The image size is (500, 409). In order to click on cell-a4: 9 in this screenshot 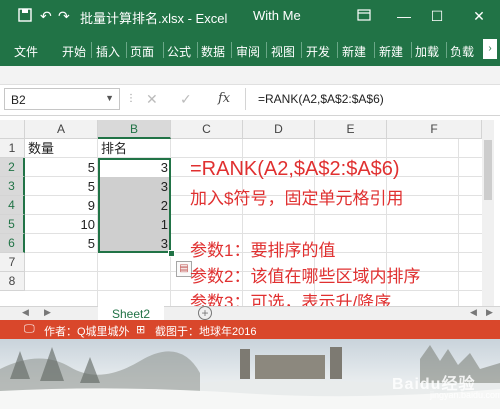, I will do `click(61, 205)`.